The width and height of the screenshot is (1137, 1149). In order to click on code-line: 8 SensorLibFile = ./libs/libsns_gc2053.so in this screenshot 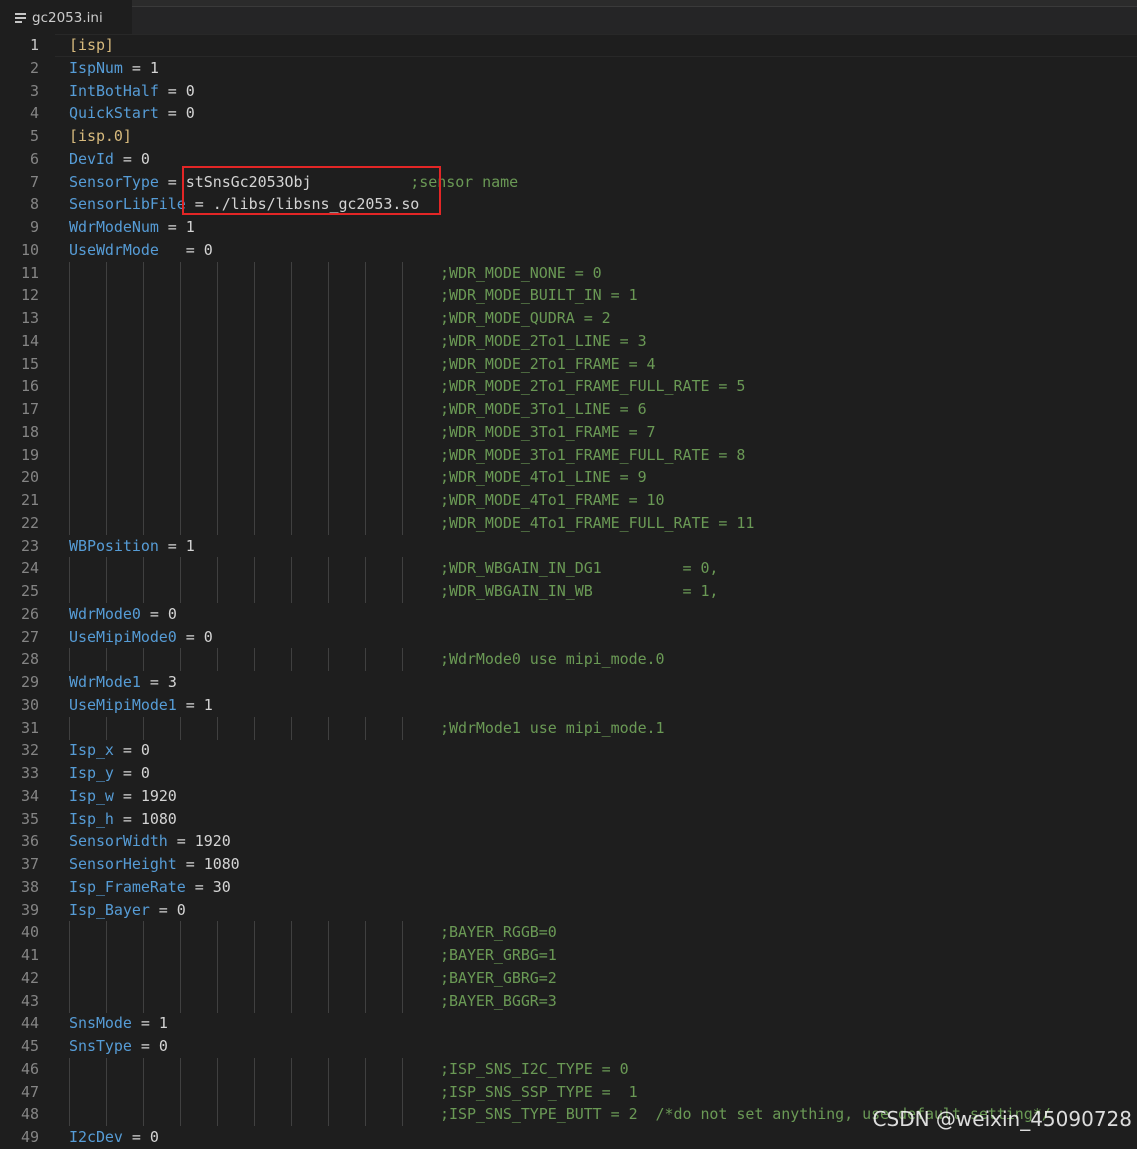, I will do `click(568, 204)`.